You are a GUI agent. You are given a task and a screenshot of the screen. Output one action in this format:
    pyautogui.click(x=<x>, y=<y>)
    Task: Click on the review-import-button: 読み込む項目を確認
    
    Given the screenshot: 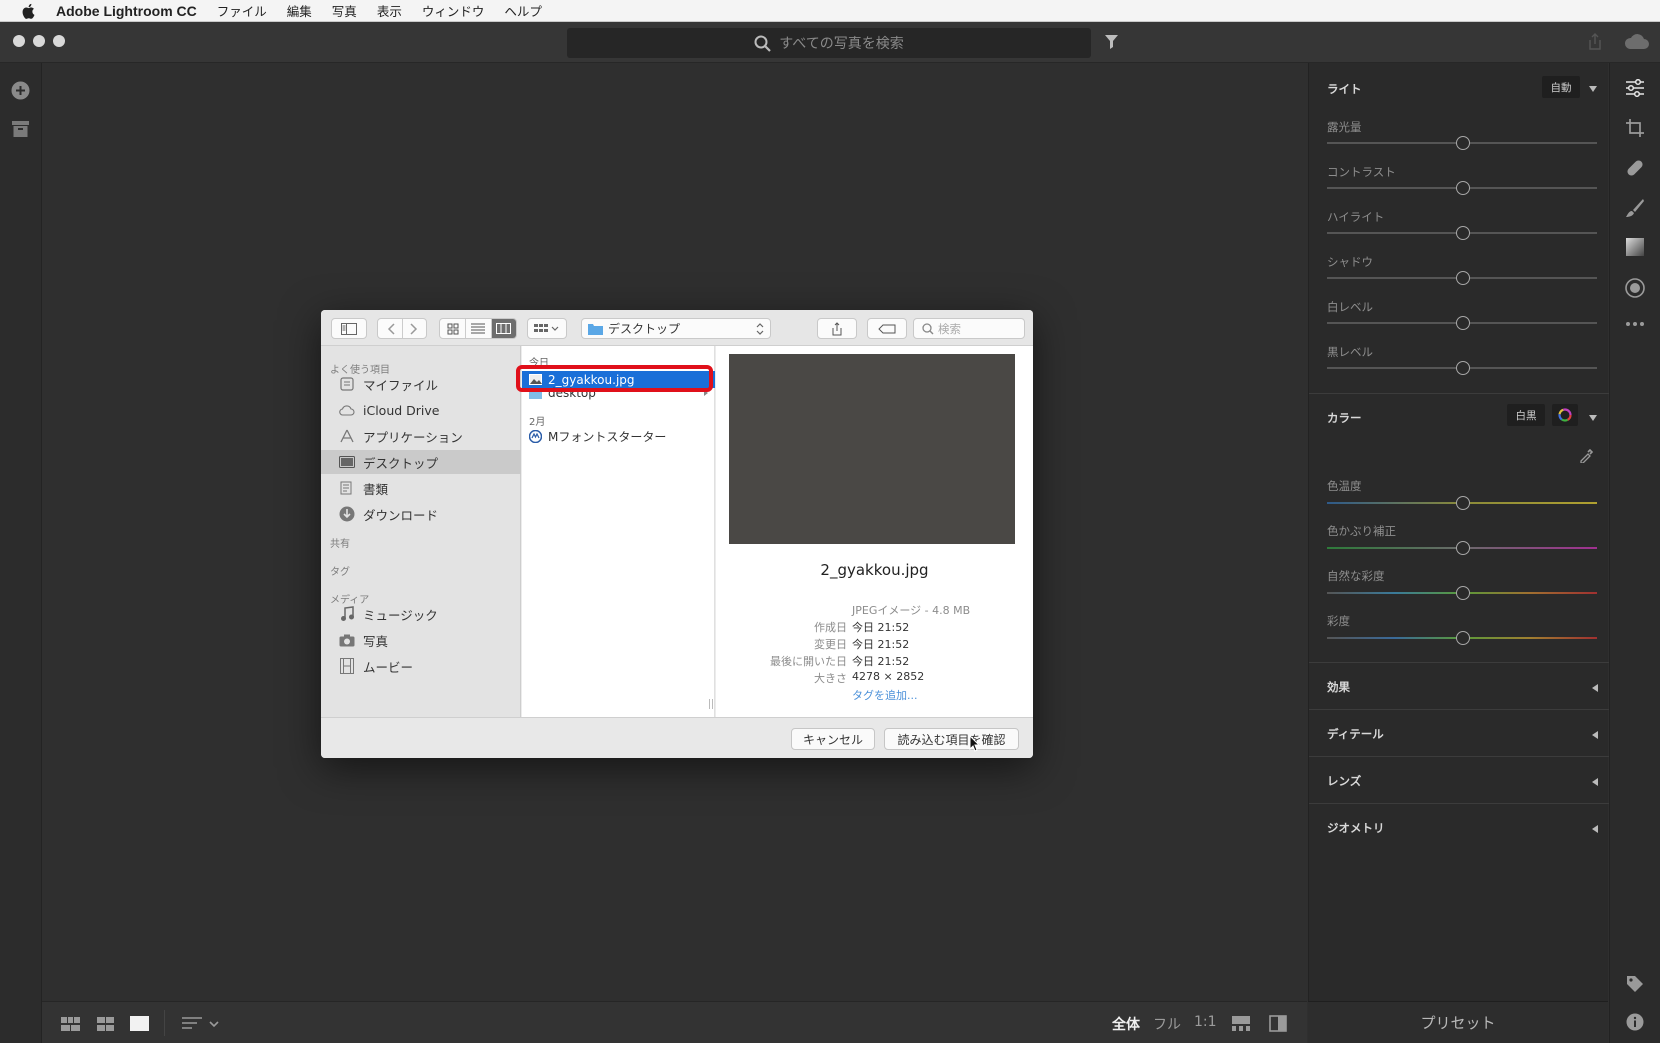 What is the action you would take?
    pyautogui.click(x=951, y=739)
    